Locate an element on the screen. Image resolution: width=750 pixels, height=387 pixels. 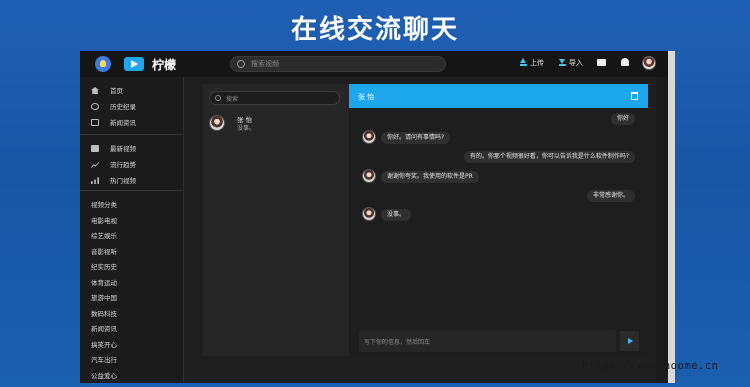
sidebar-item-category: 旅游中国 is located at coordinates (104, 297).